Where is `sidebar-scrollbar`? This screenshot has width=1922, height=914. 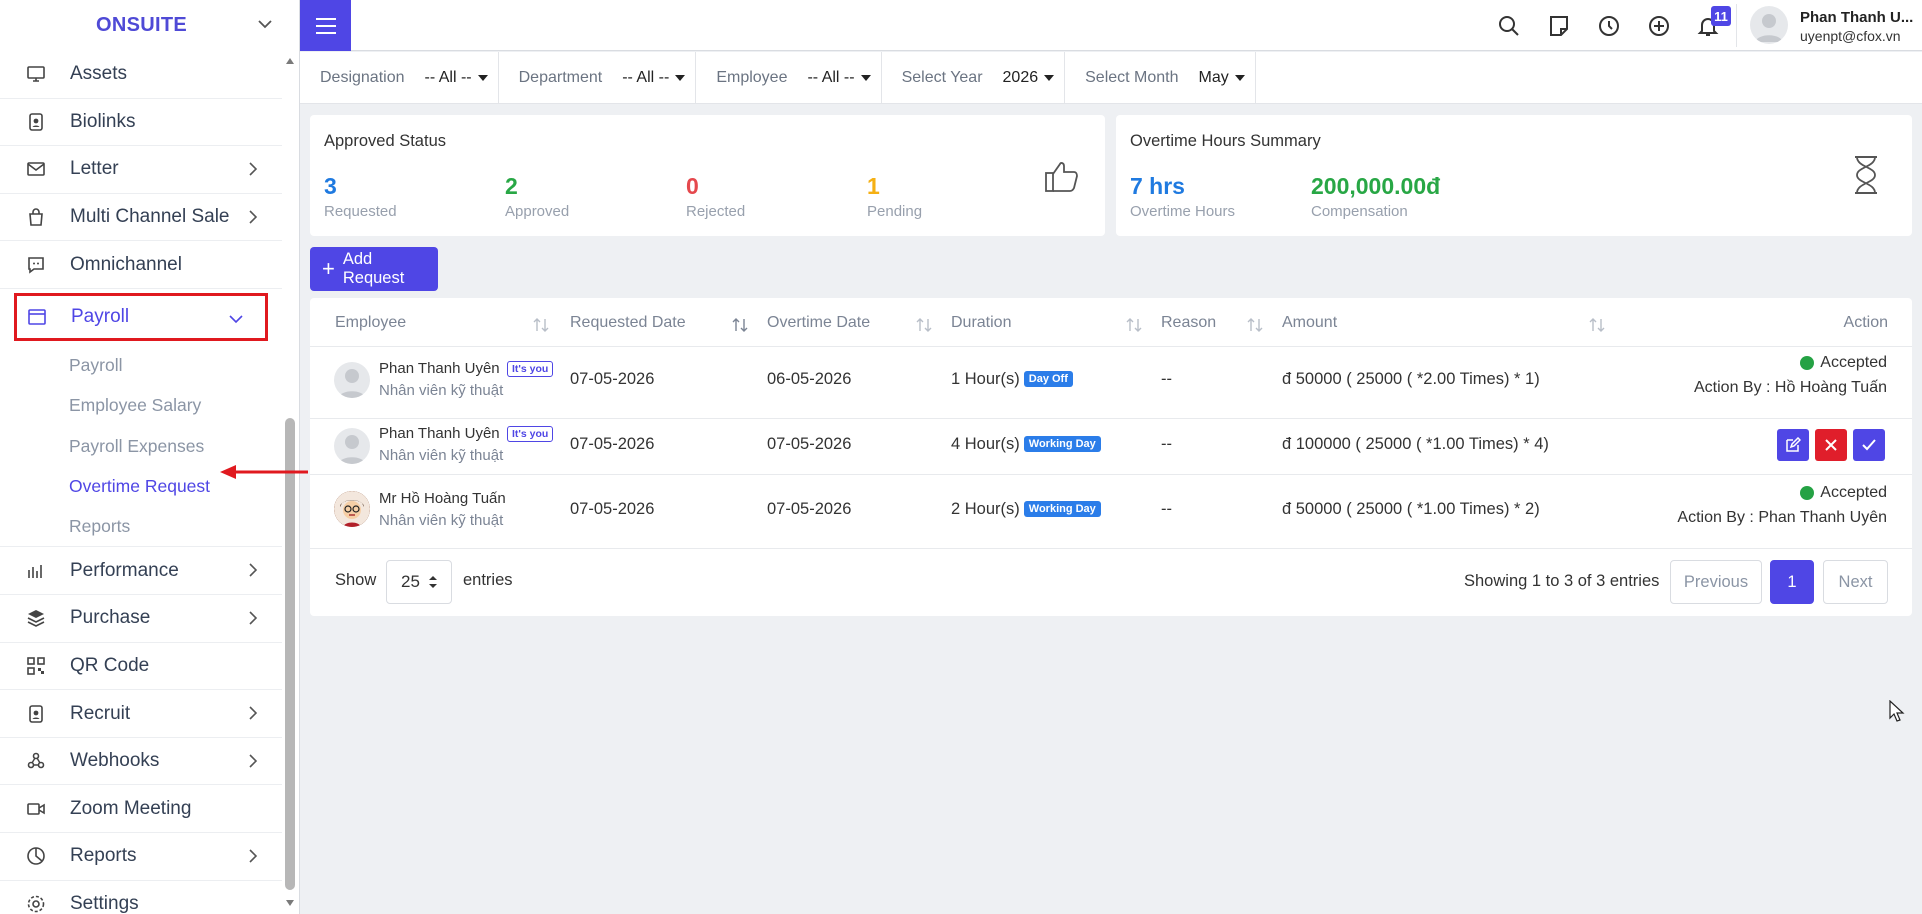 sidebar-scrollbar is located at coordinates (290, 654).